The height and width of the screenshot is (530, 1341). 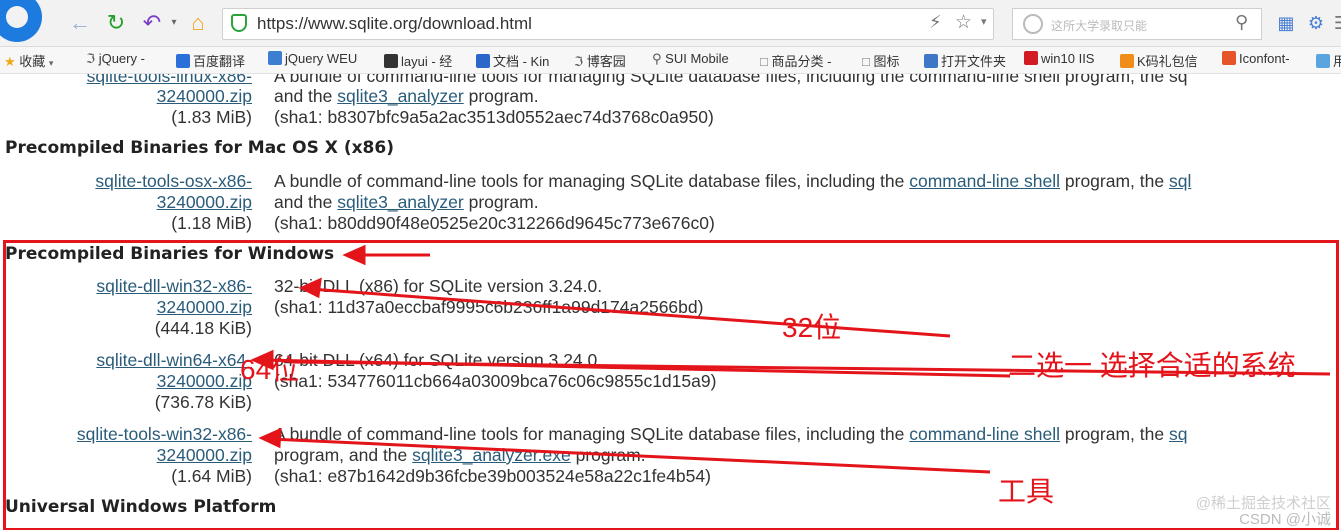 I want to click on arrow-32bit-head, so click(x=310, y=288).